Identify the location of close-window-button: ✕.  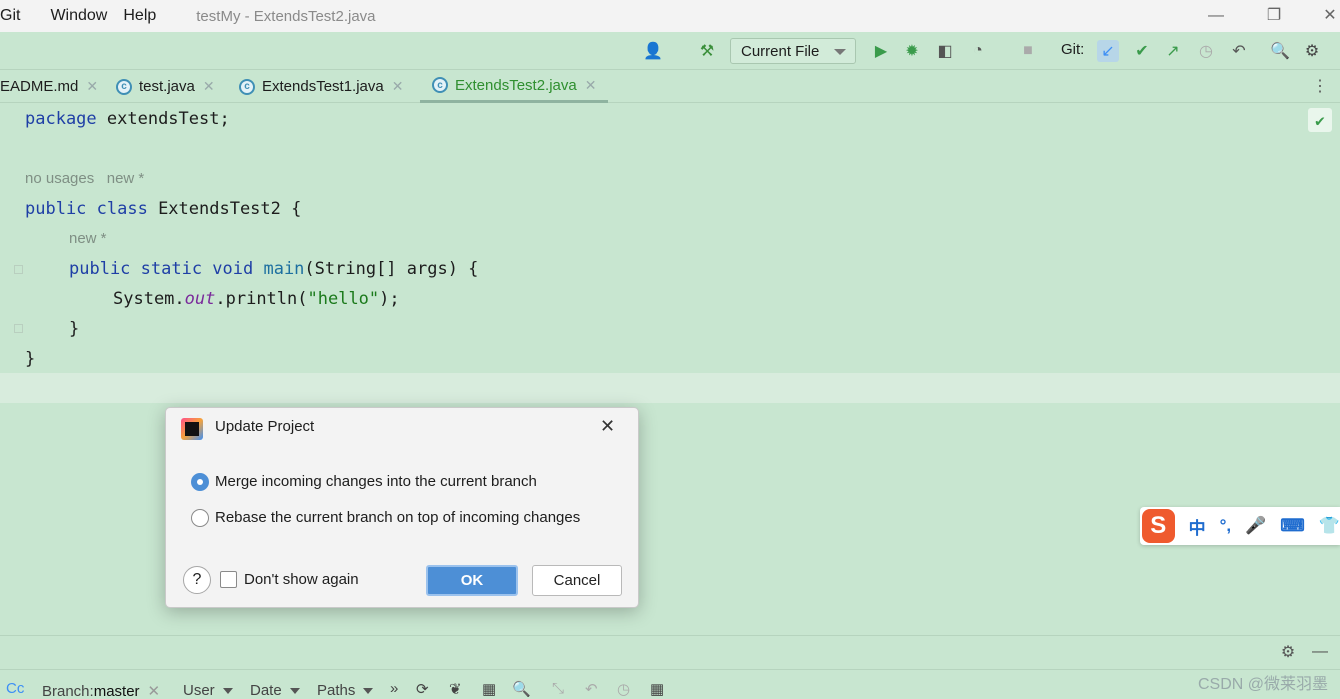
(1329, 16).